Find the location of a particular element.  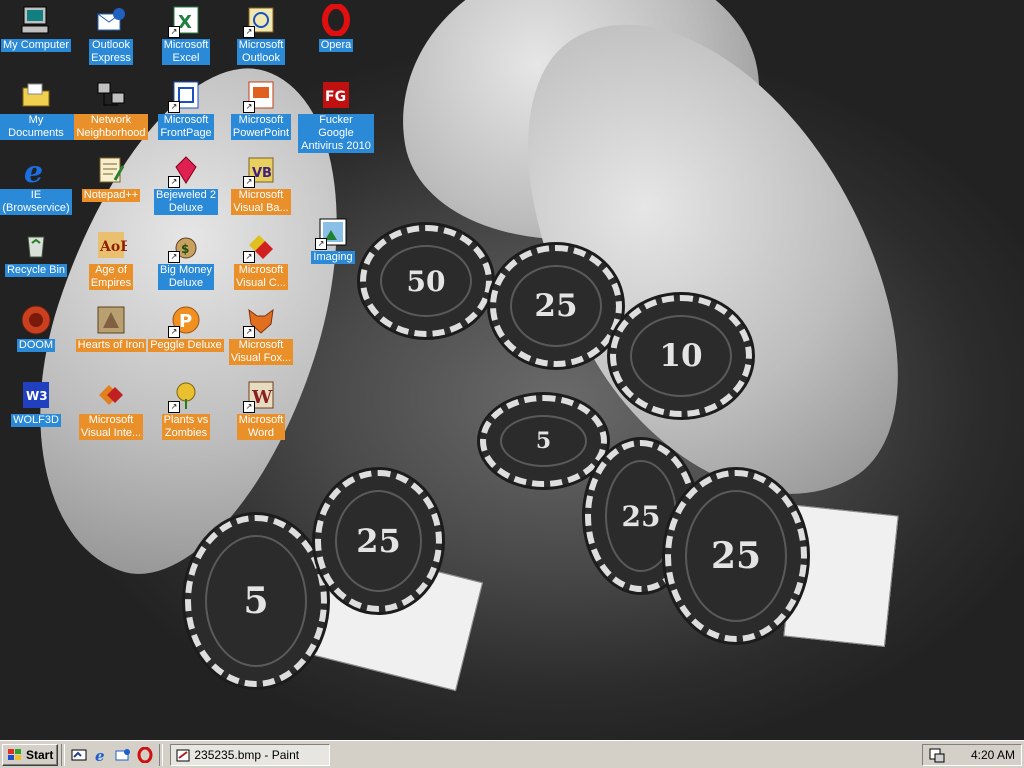

svg-text: AoE is located at coordinates (113, 247).